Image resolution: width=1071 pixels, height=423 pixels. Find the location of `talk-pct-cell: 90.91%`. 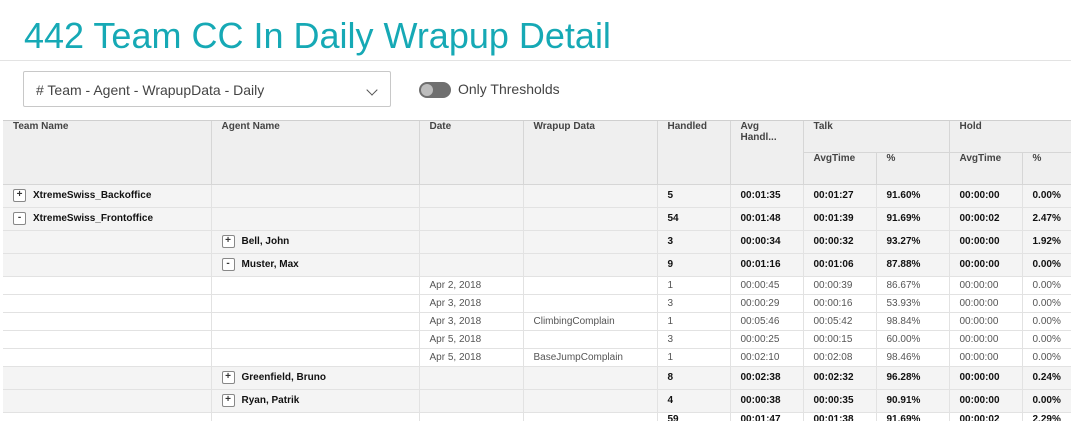

talk-pct-cell: 90.91% is located at coordinates (913, 401).